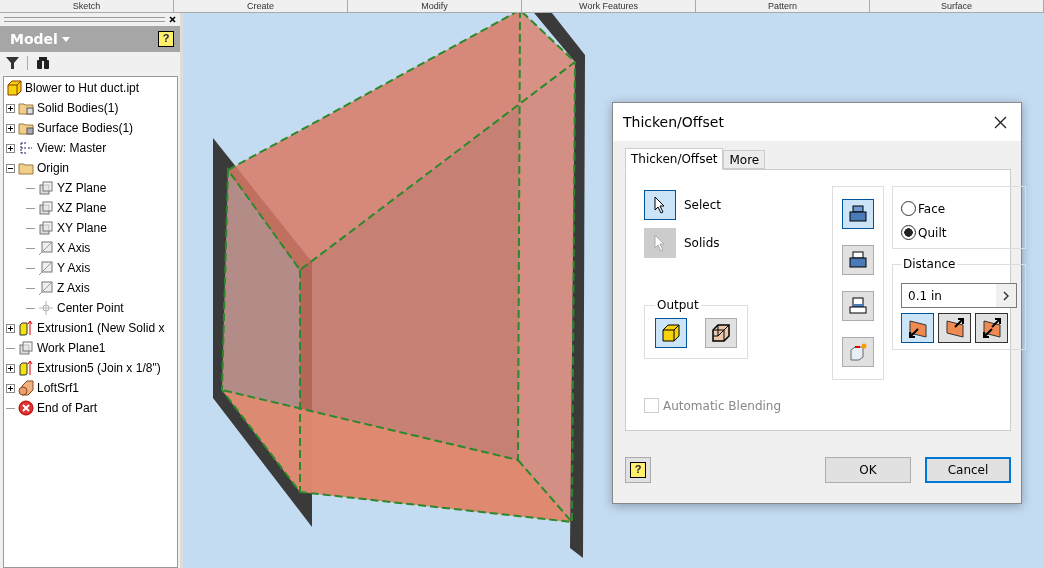 Image resolution: width=1044 pixels, height=568 pixels. I want to click on error-icon, so click(26, 408).